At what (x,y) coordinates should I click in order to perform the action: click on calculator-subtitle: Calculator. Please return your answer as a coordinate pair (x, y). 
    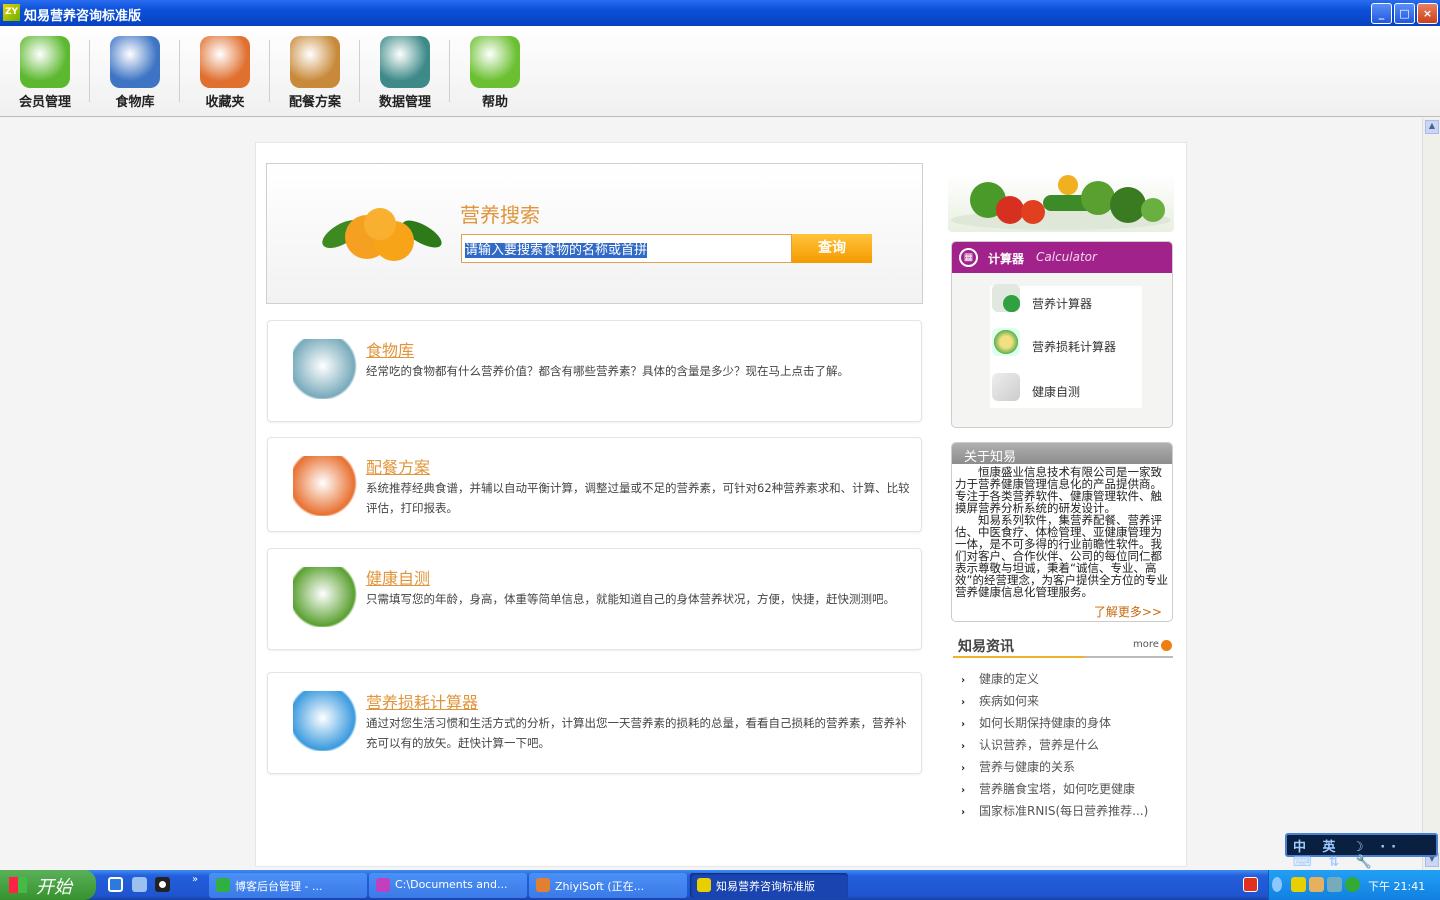
    Looking at the image, I should click on (1066, 257).